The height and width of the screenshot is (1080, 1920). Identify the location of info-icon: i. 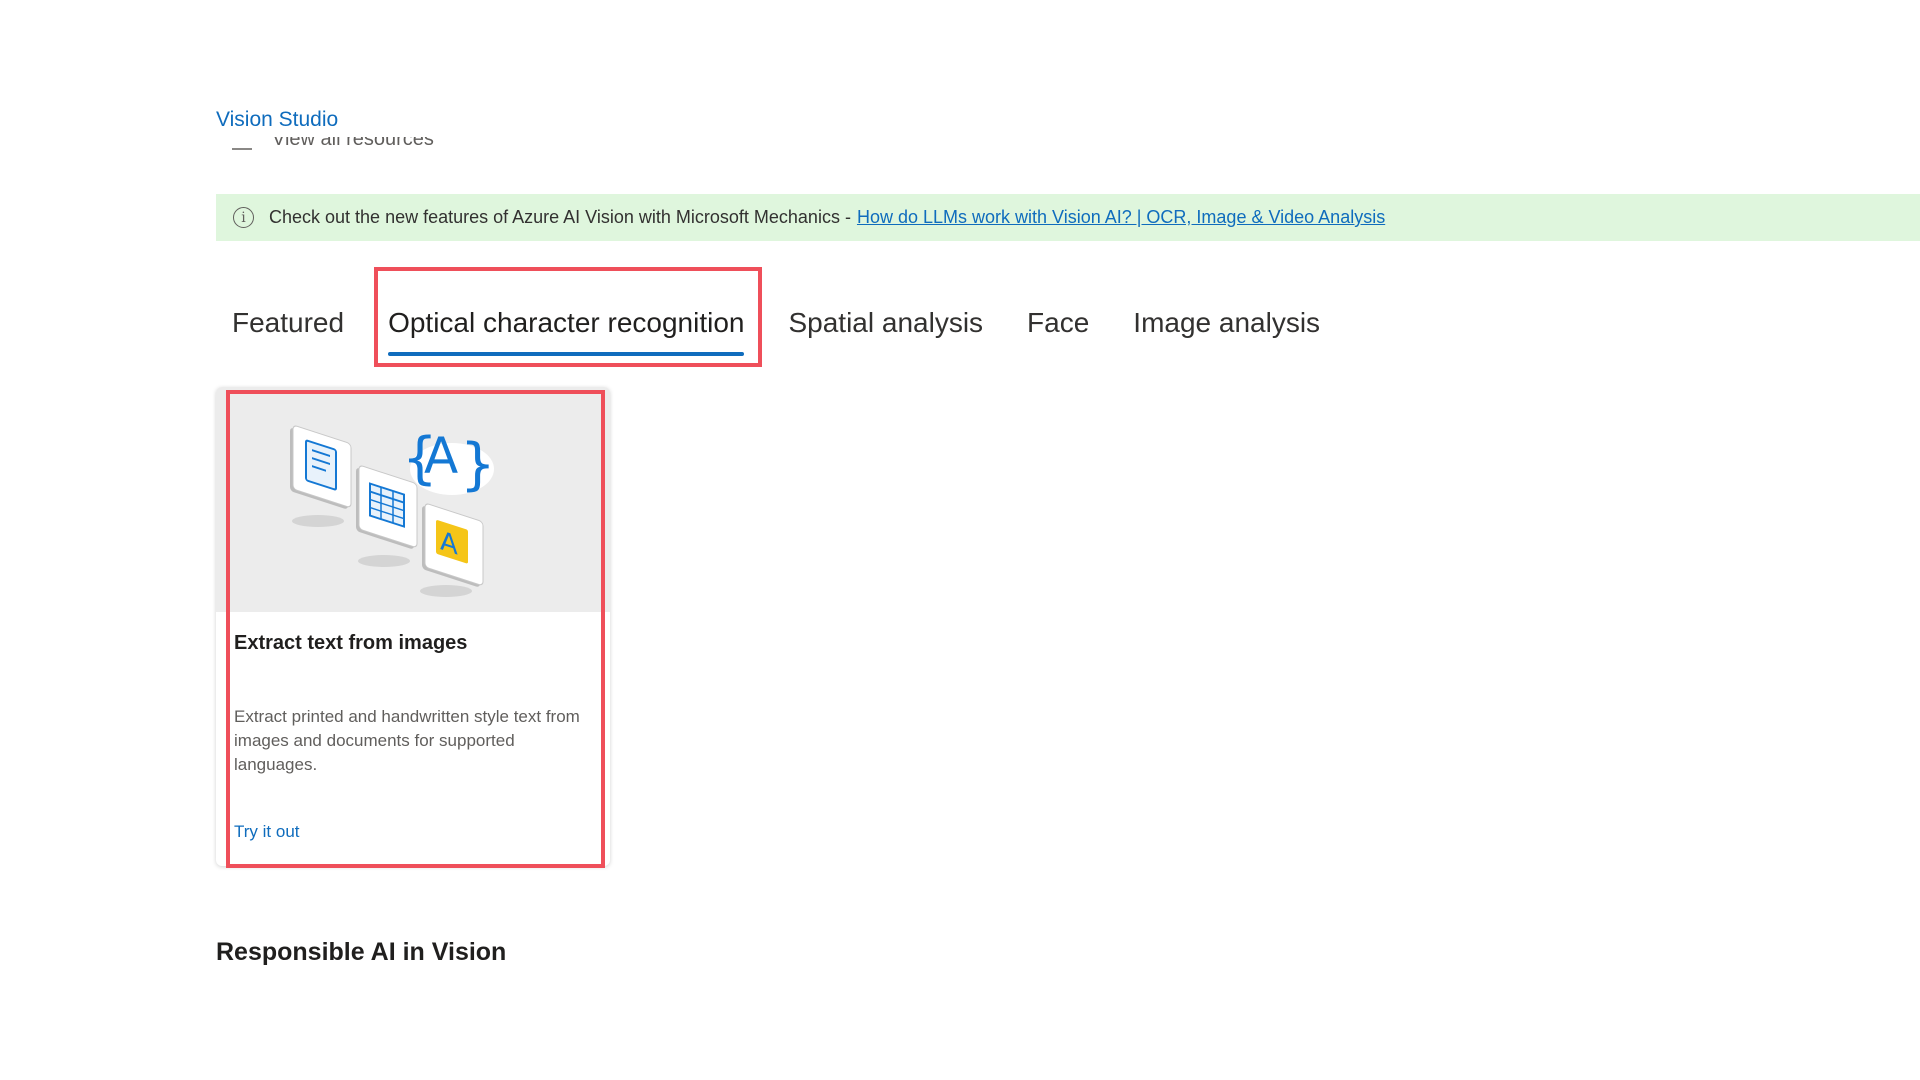
(243, 217).